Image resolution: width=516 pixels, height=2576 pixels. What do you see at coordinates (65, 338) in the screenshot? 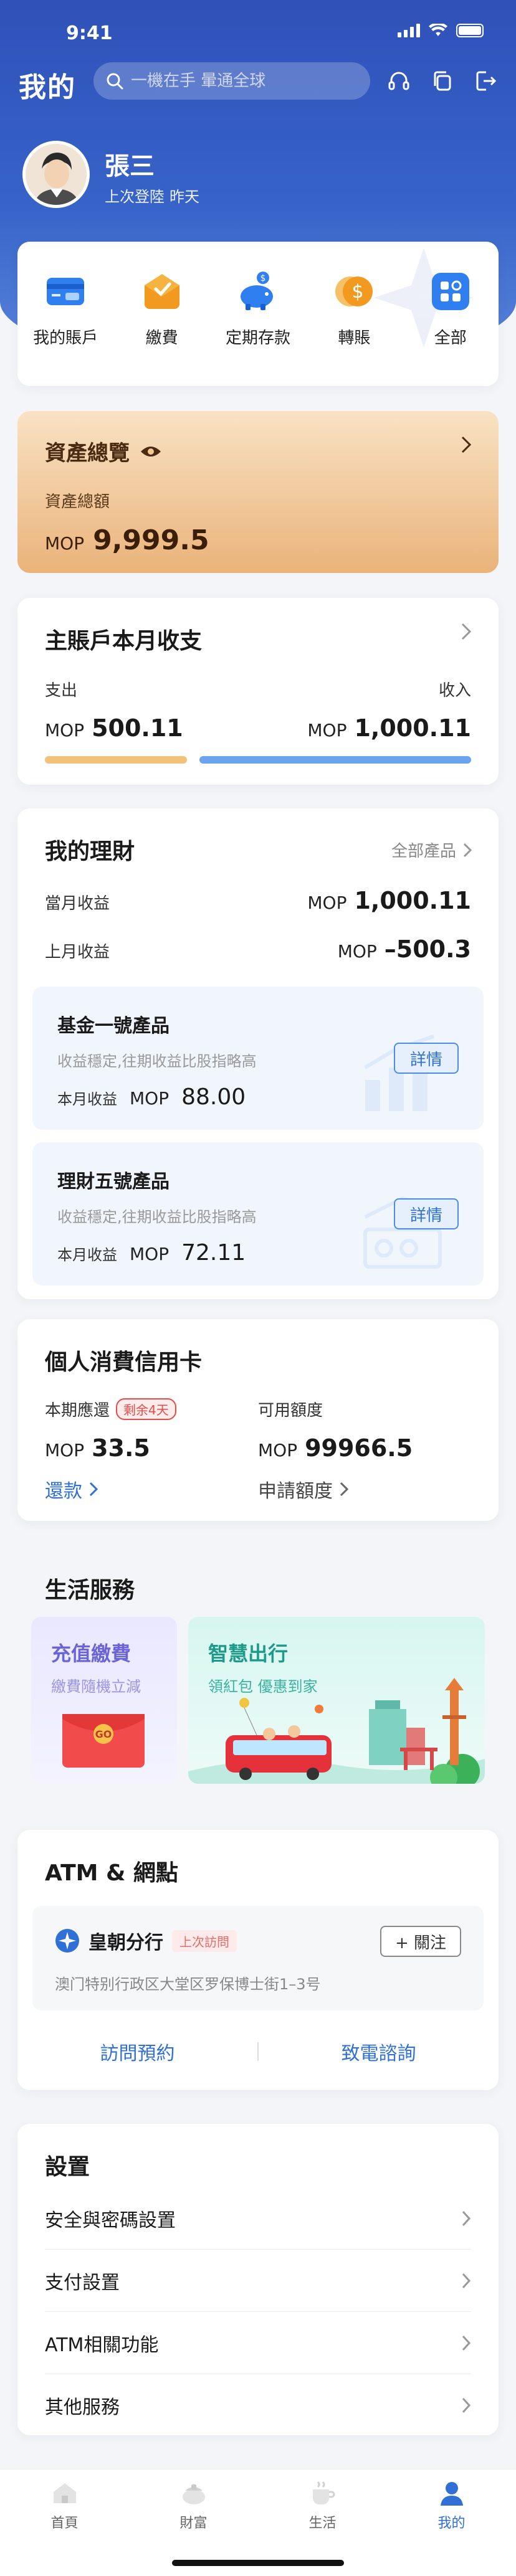
I see `quick-label: 我的賬戶` at bounding box center [65, 338].